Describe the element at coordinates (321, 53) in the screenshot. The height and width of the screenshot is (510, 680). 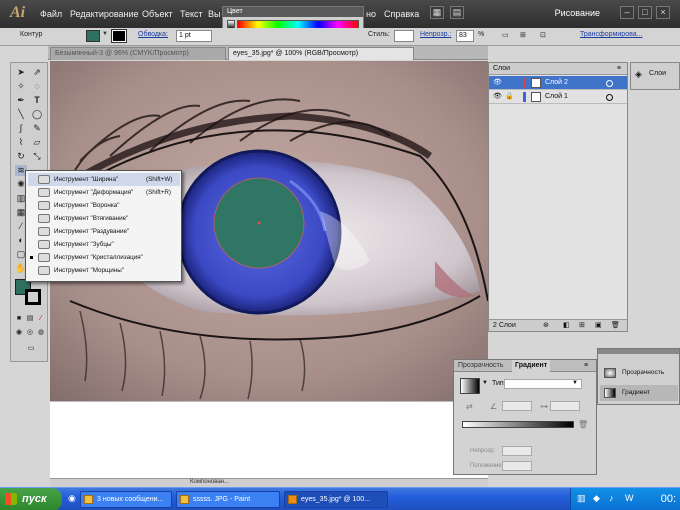
I see `tab-eyes: eyes_35.jpg* @ 100% (RGB/Просмотр)` at that location.